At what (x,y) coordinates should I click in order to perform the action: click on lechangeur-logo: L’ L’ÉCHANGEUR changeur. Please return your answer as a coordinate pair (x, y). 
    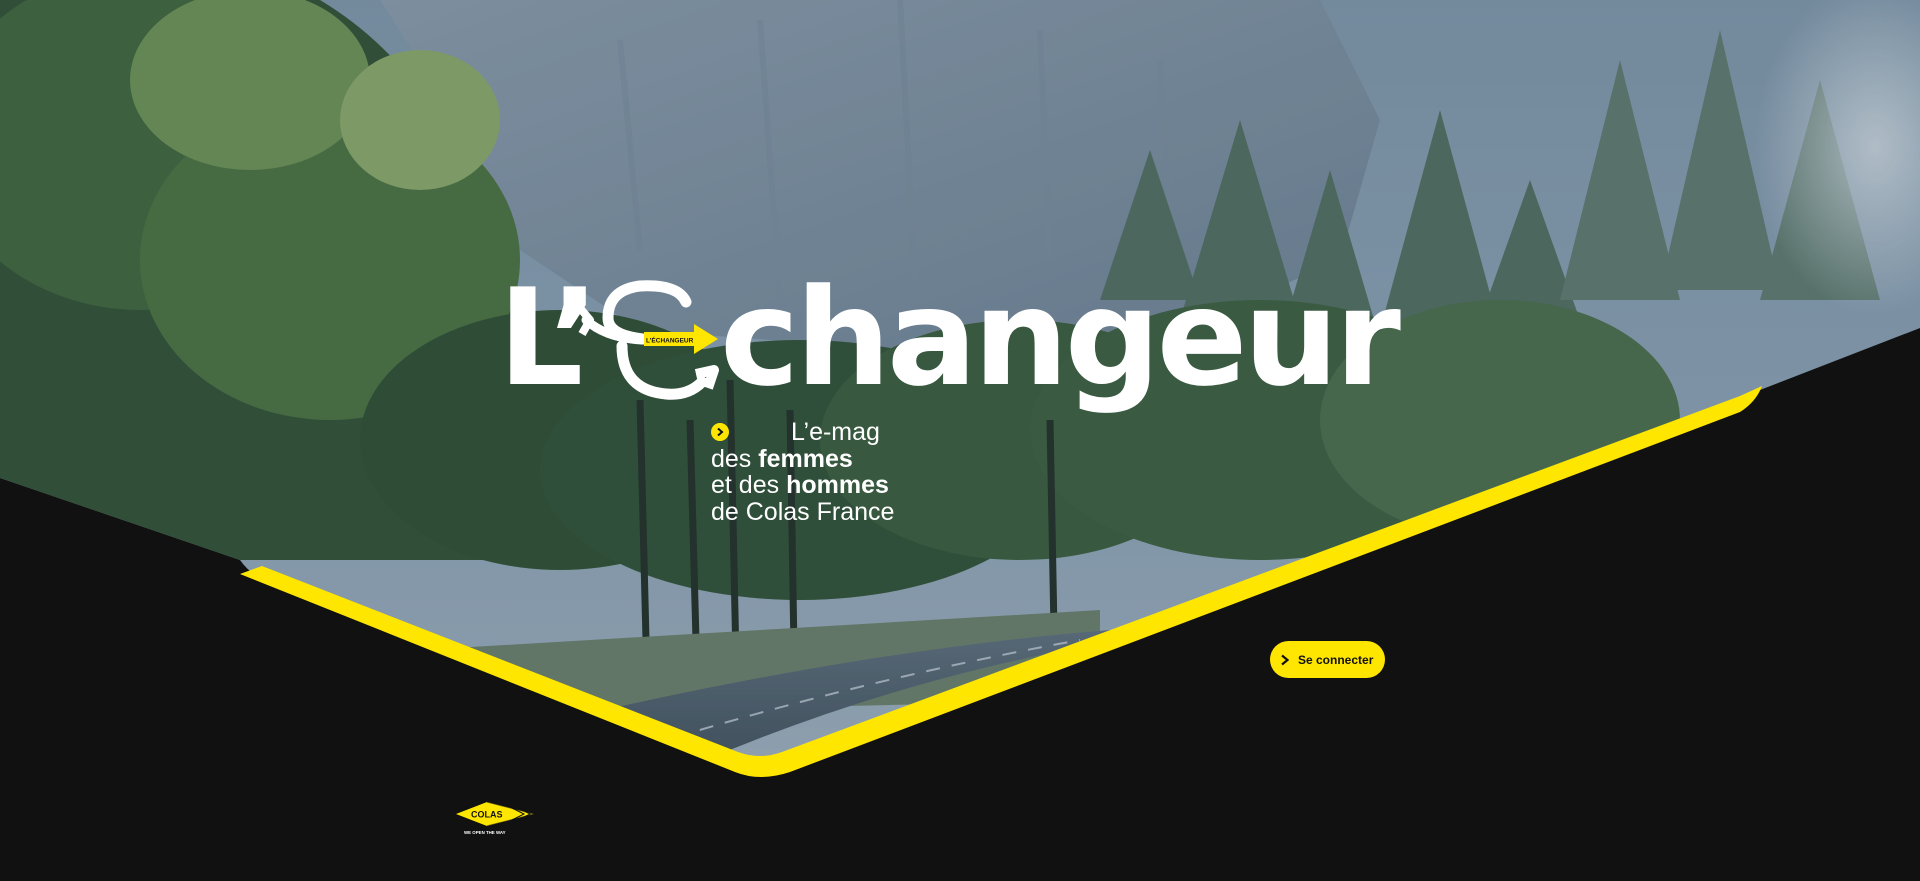
    Looking at the image, I should click on (949, 338).